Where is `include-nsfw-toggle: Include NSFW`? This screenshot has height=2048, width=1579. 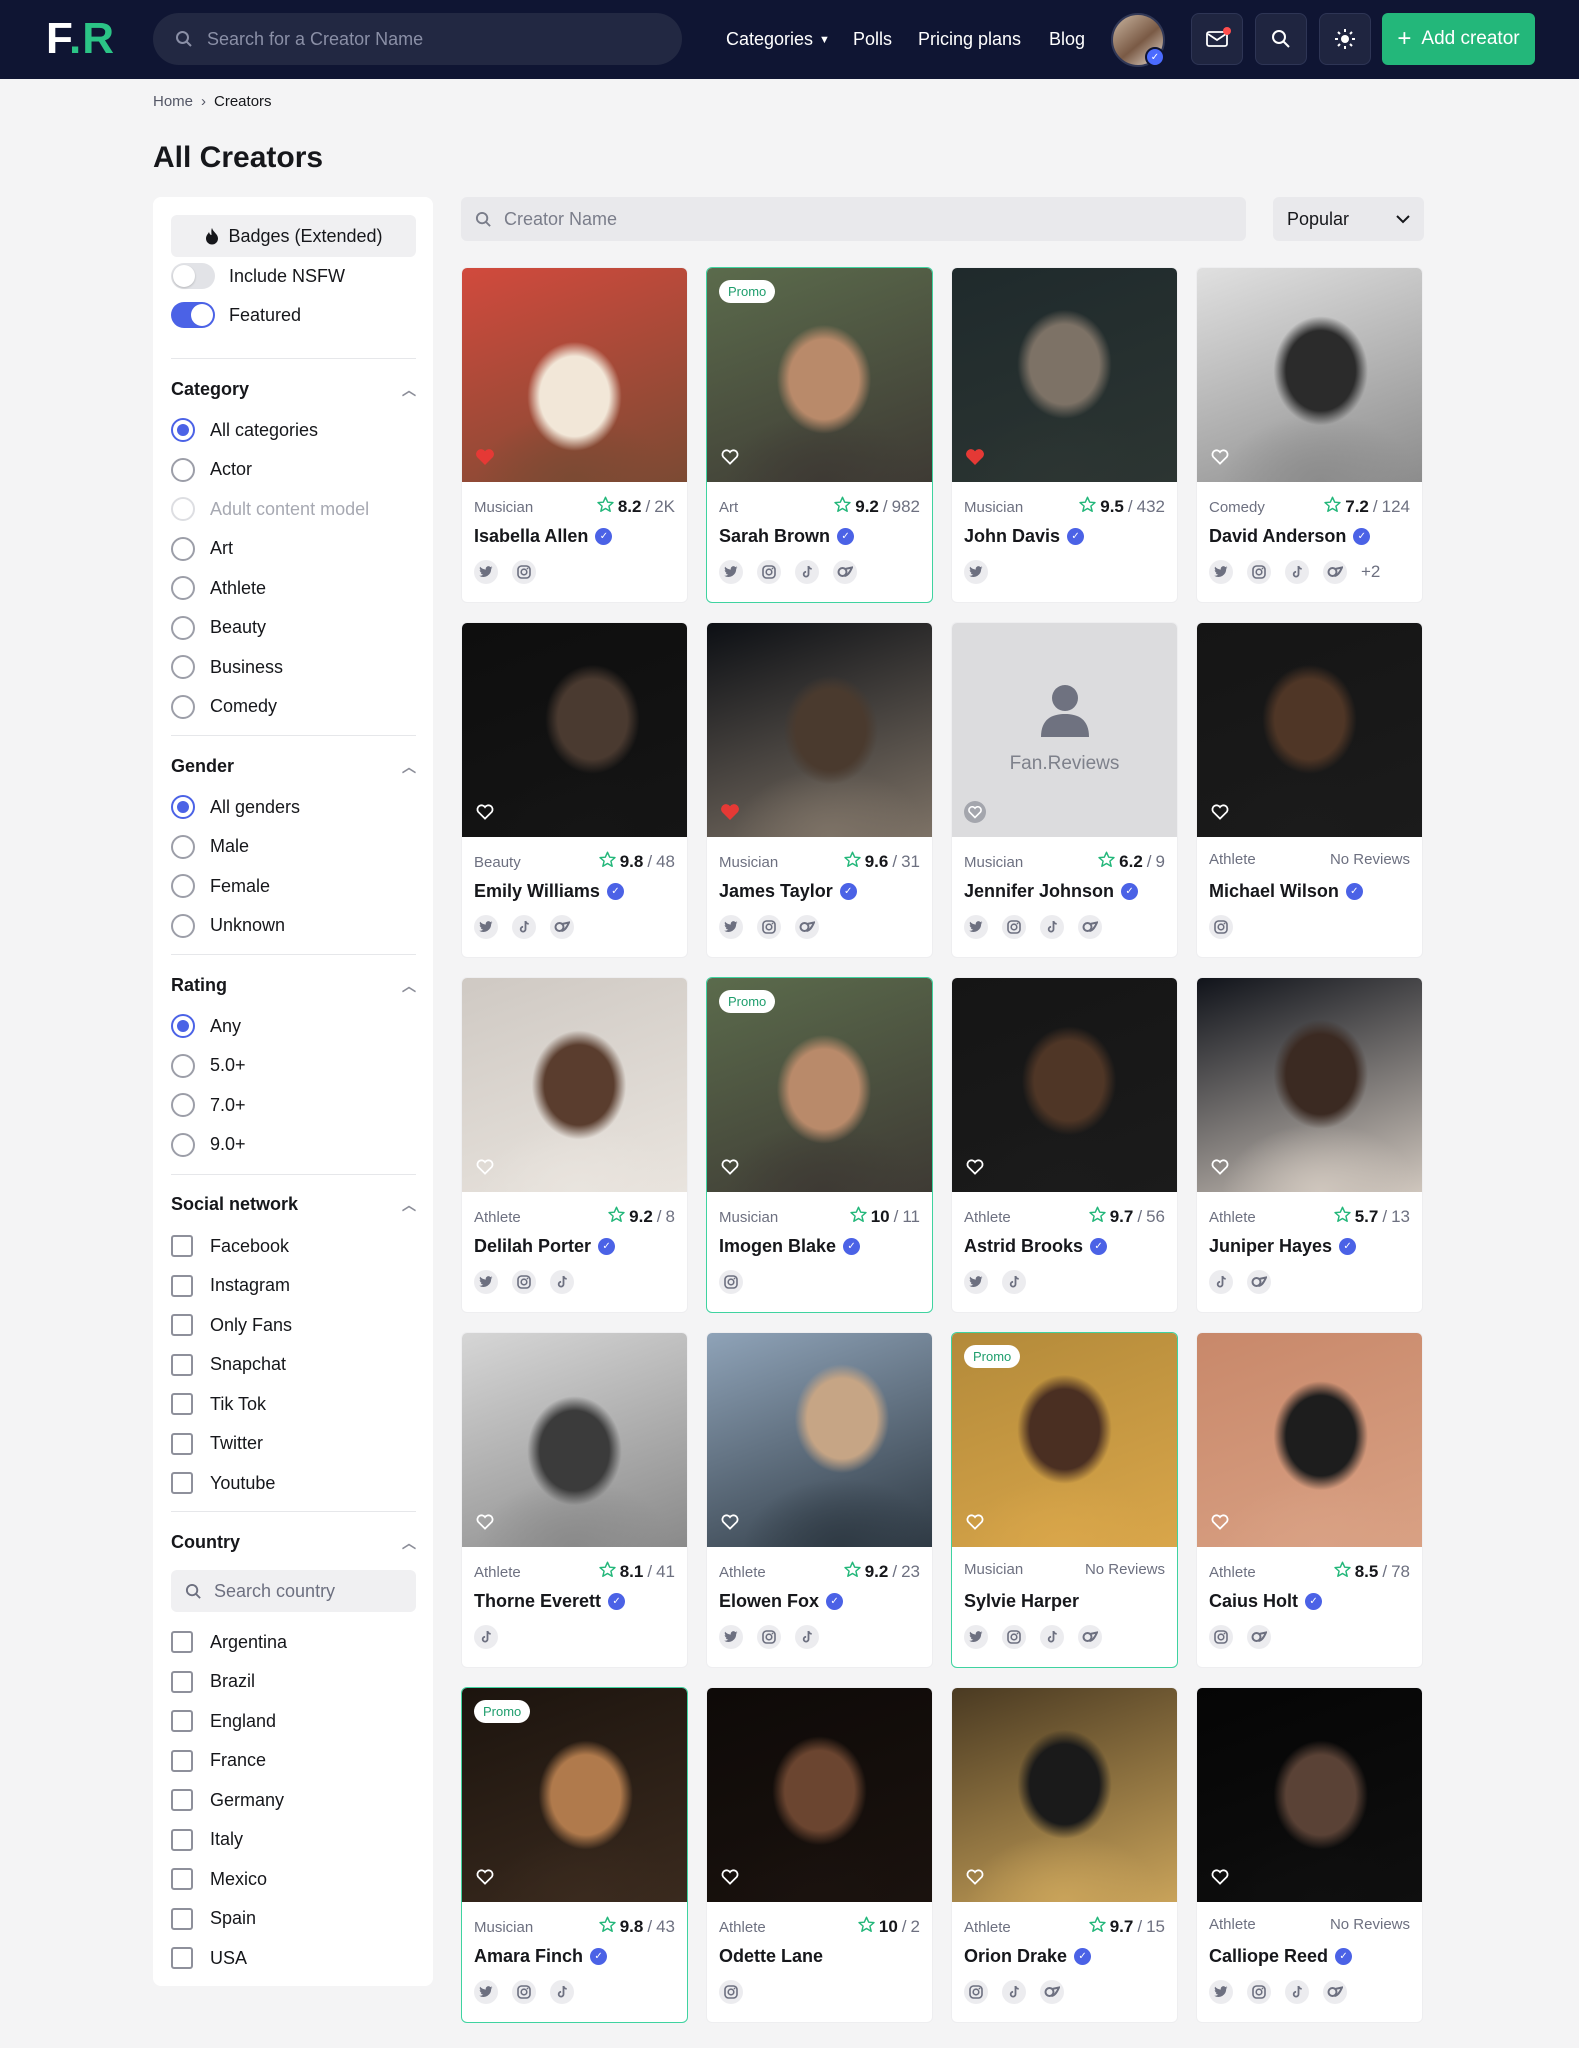
include-nsfw-toggle: Include NSFW is located at coordinates (258, 276).